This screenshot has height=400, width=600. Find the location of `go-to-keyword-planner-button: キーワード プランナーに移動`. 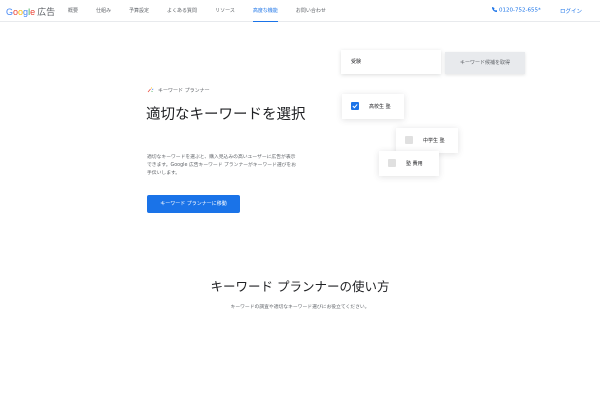

go-to-keyword-planner-button: キーワード プランナーに移動 is located at coordinates (193, 204).